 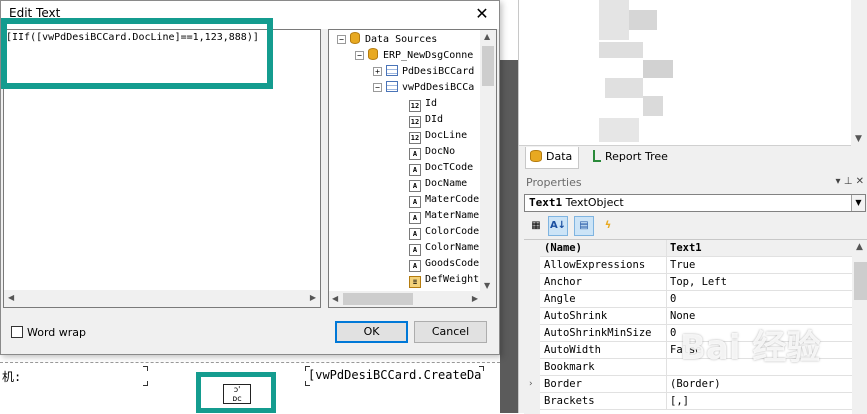 I want to click on tree-field: A ColorName, so click(x=444, y=248).